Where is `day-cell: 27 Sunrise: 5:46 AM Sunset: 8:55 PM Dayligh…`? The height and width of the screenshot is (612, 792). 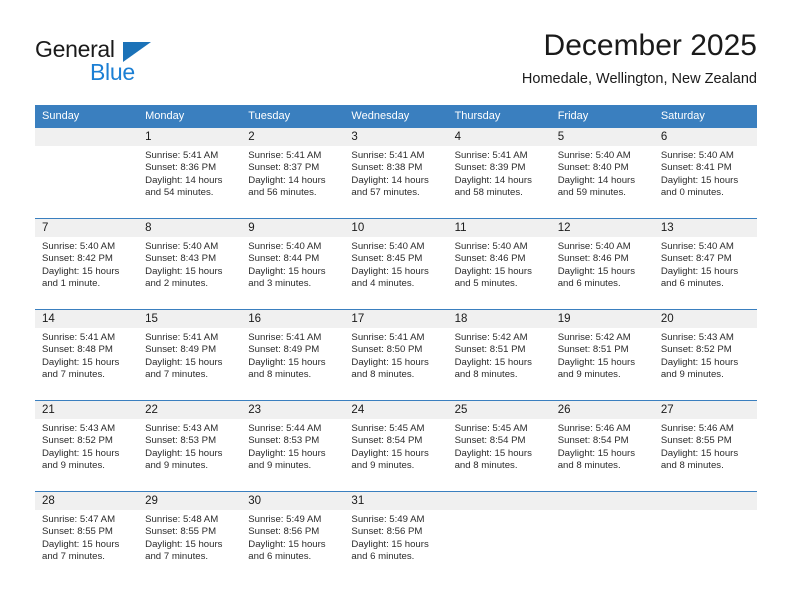
day-cell: 27 Sunrise: 5:46 AM Sunset: 8:55 PM Dayligh… is located at coordinates (705, 446).